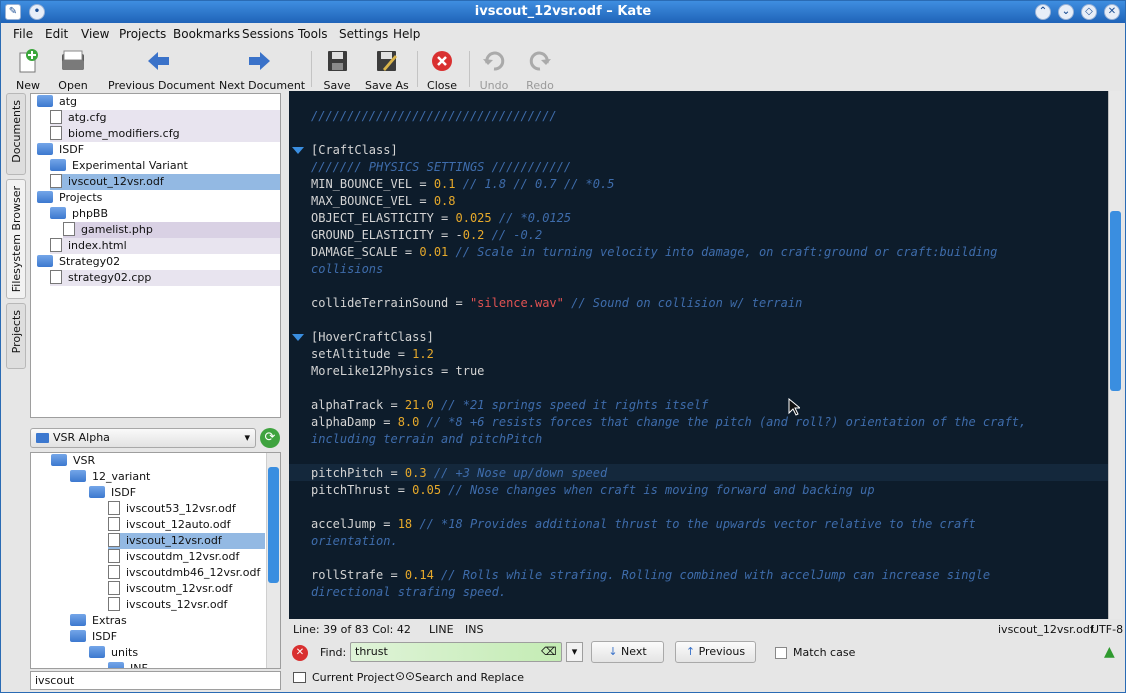 This screenshot has width=1126, height=693. Describe the element at coordinates (158, 102) in the screenshot. I see `document-tree-item: atg` at that location.